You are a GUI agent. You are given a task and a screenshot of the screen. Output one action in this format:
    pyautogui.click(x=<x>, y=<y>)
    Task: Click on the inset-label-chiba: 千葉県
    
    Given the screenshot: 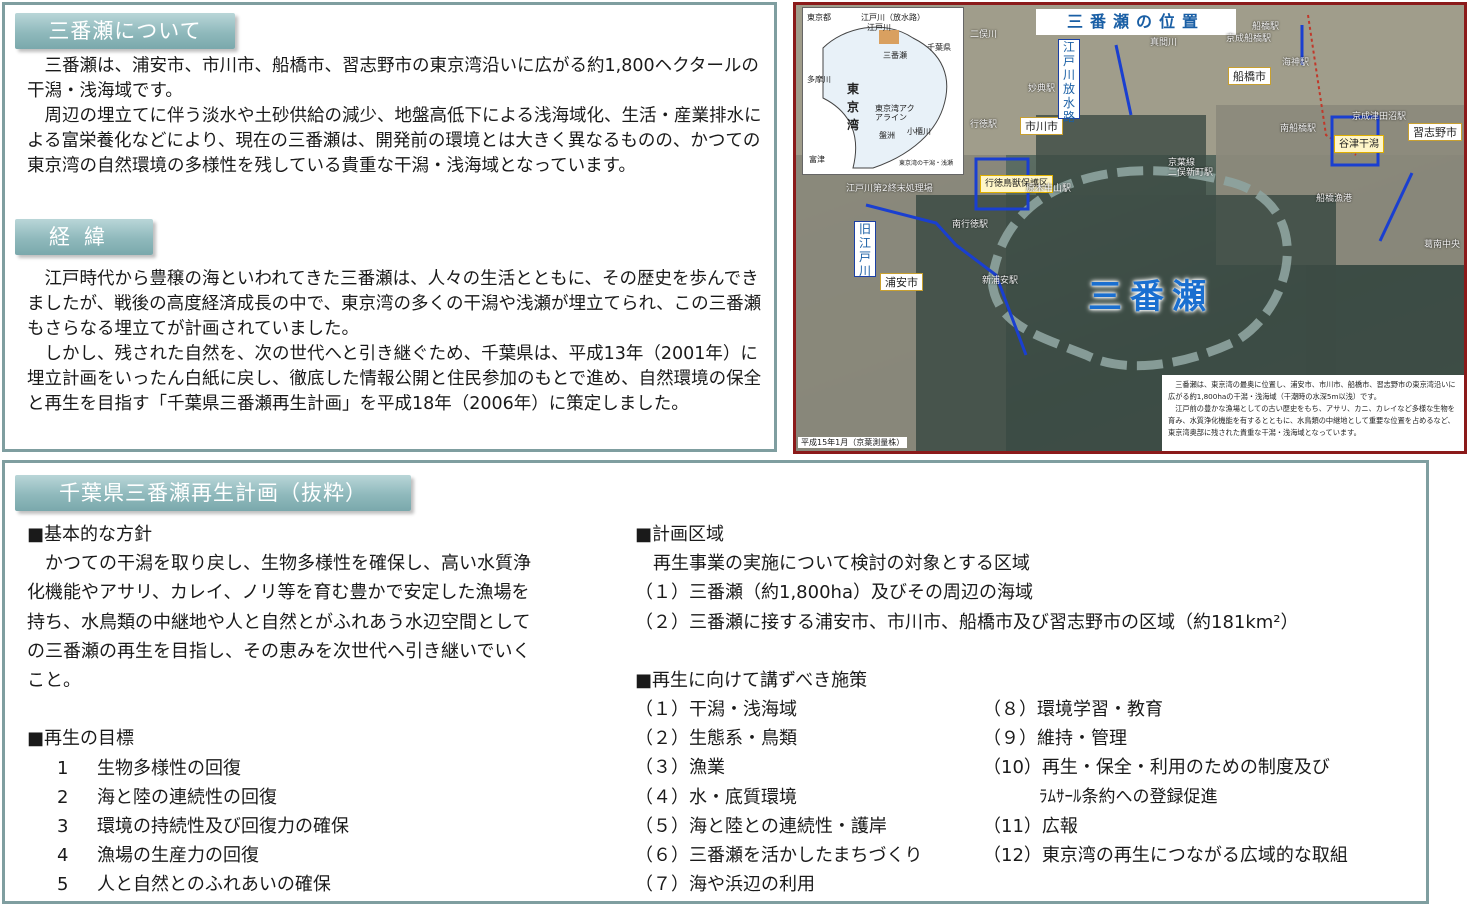 What is the action you would take?
    pyautogui.click(x=939, y=47)
    